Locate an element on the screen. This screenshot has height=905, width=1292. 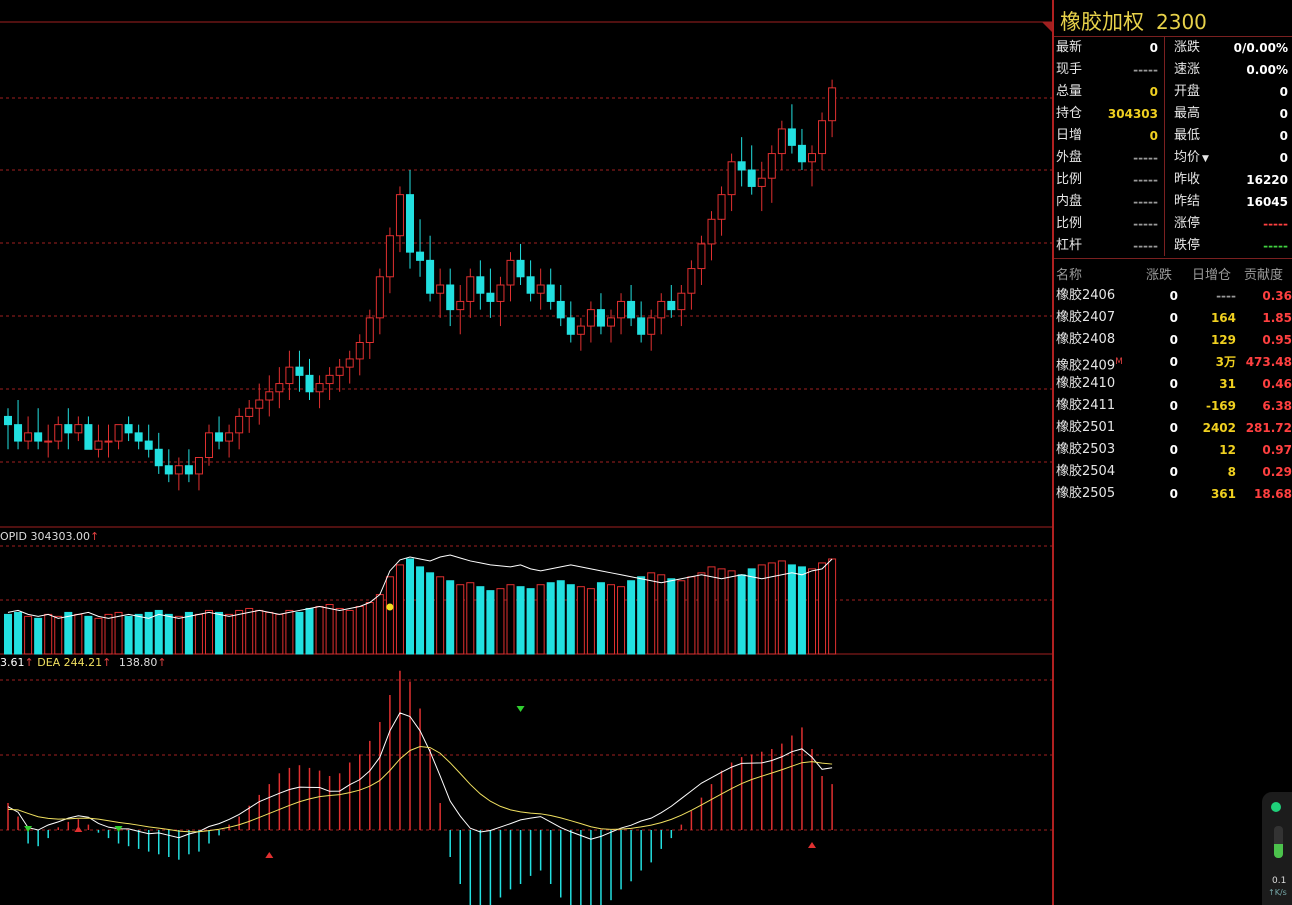
contract-oi-increase: 3万 is located at coordinates (1225, 362).